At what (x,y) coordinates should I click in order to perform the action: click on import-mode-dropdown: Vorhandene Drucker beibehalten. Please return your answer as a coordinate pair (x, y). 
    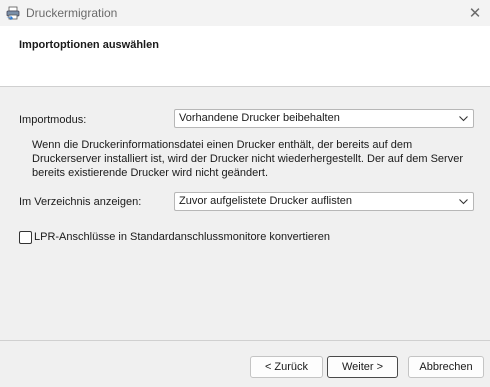
    Looking at the image, I should click on (324, 118).